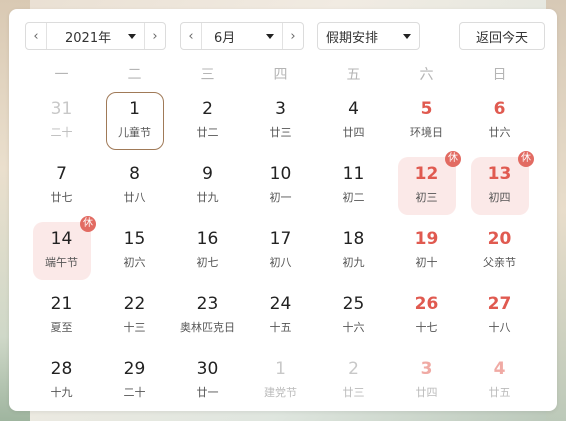 This screenshot has height=421, width=566. I want to click on prev-month-button: ‹, so click(191, 36).